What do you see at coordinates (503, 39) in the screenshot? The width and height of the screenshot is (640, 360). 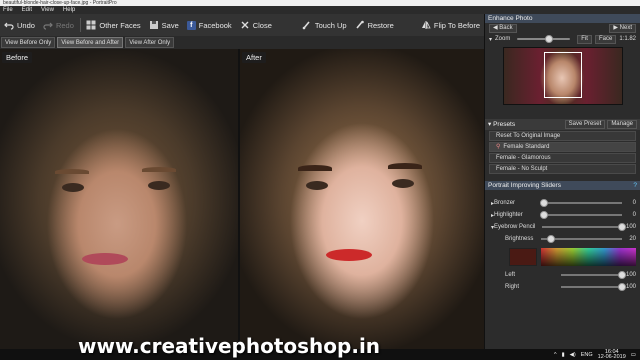 I see `zoom-label: Zoom` at bounding box center [503, 39].